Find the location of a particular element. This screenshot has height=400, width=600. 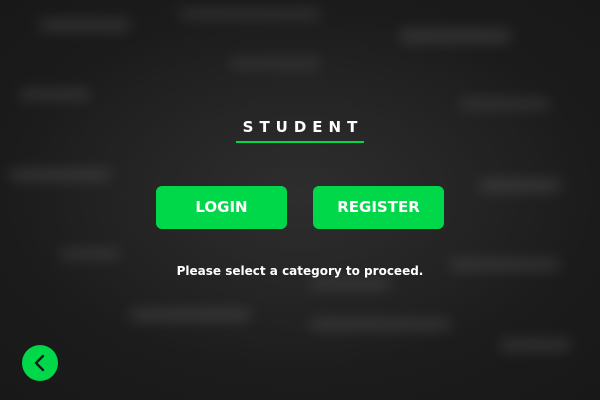

title-underline is located at coordinates (300, 142).